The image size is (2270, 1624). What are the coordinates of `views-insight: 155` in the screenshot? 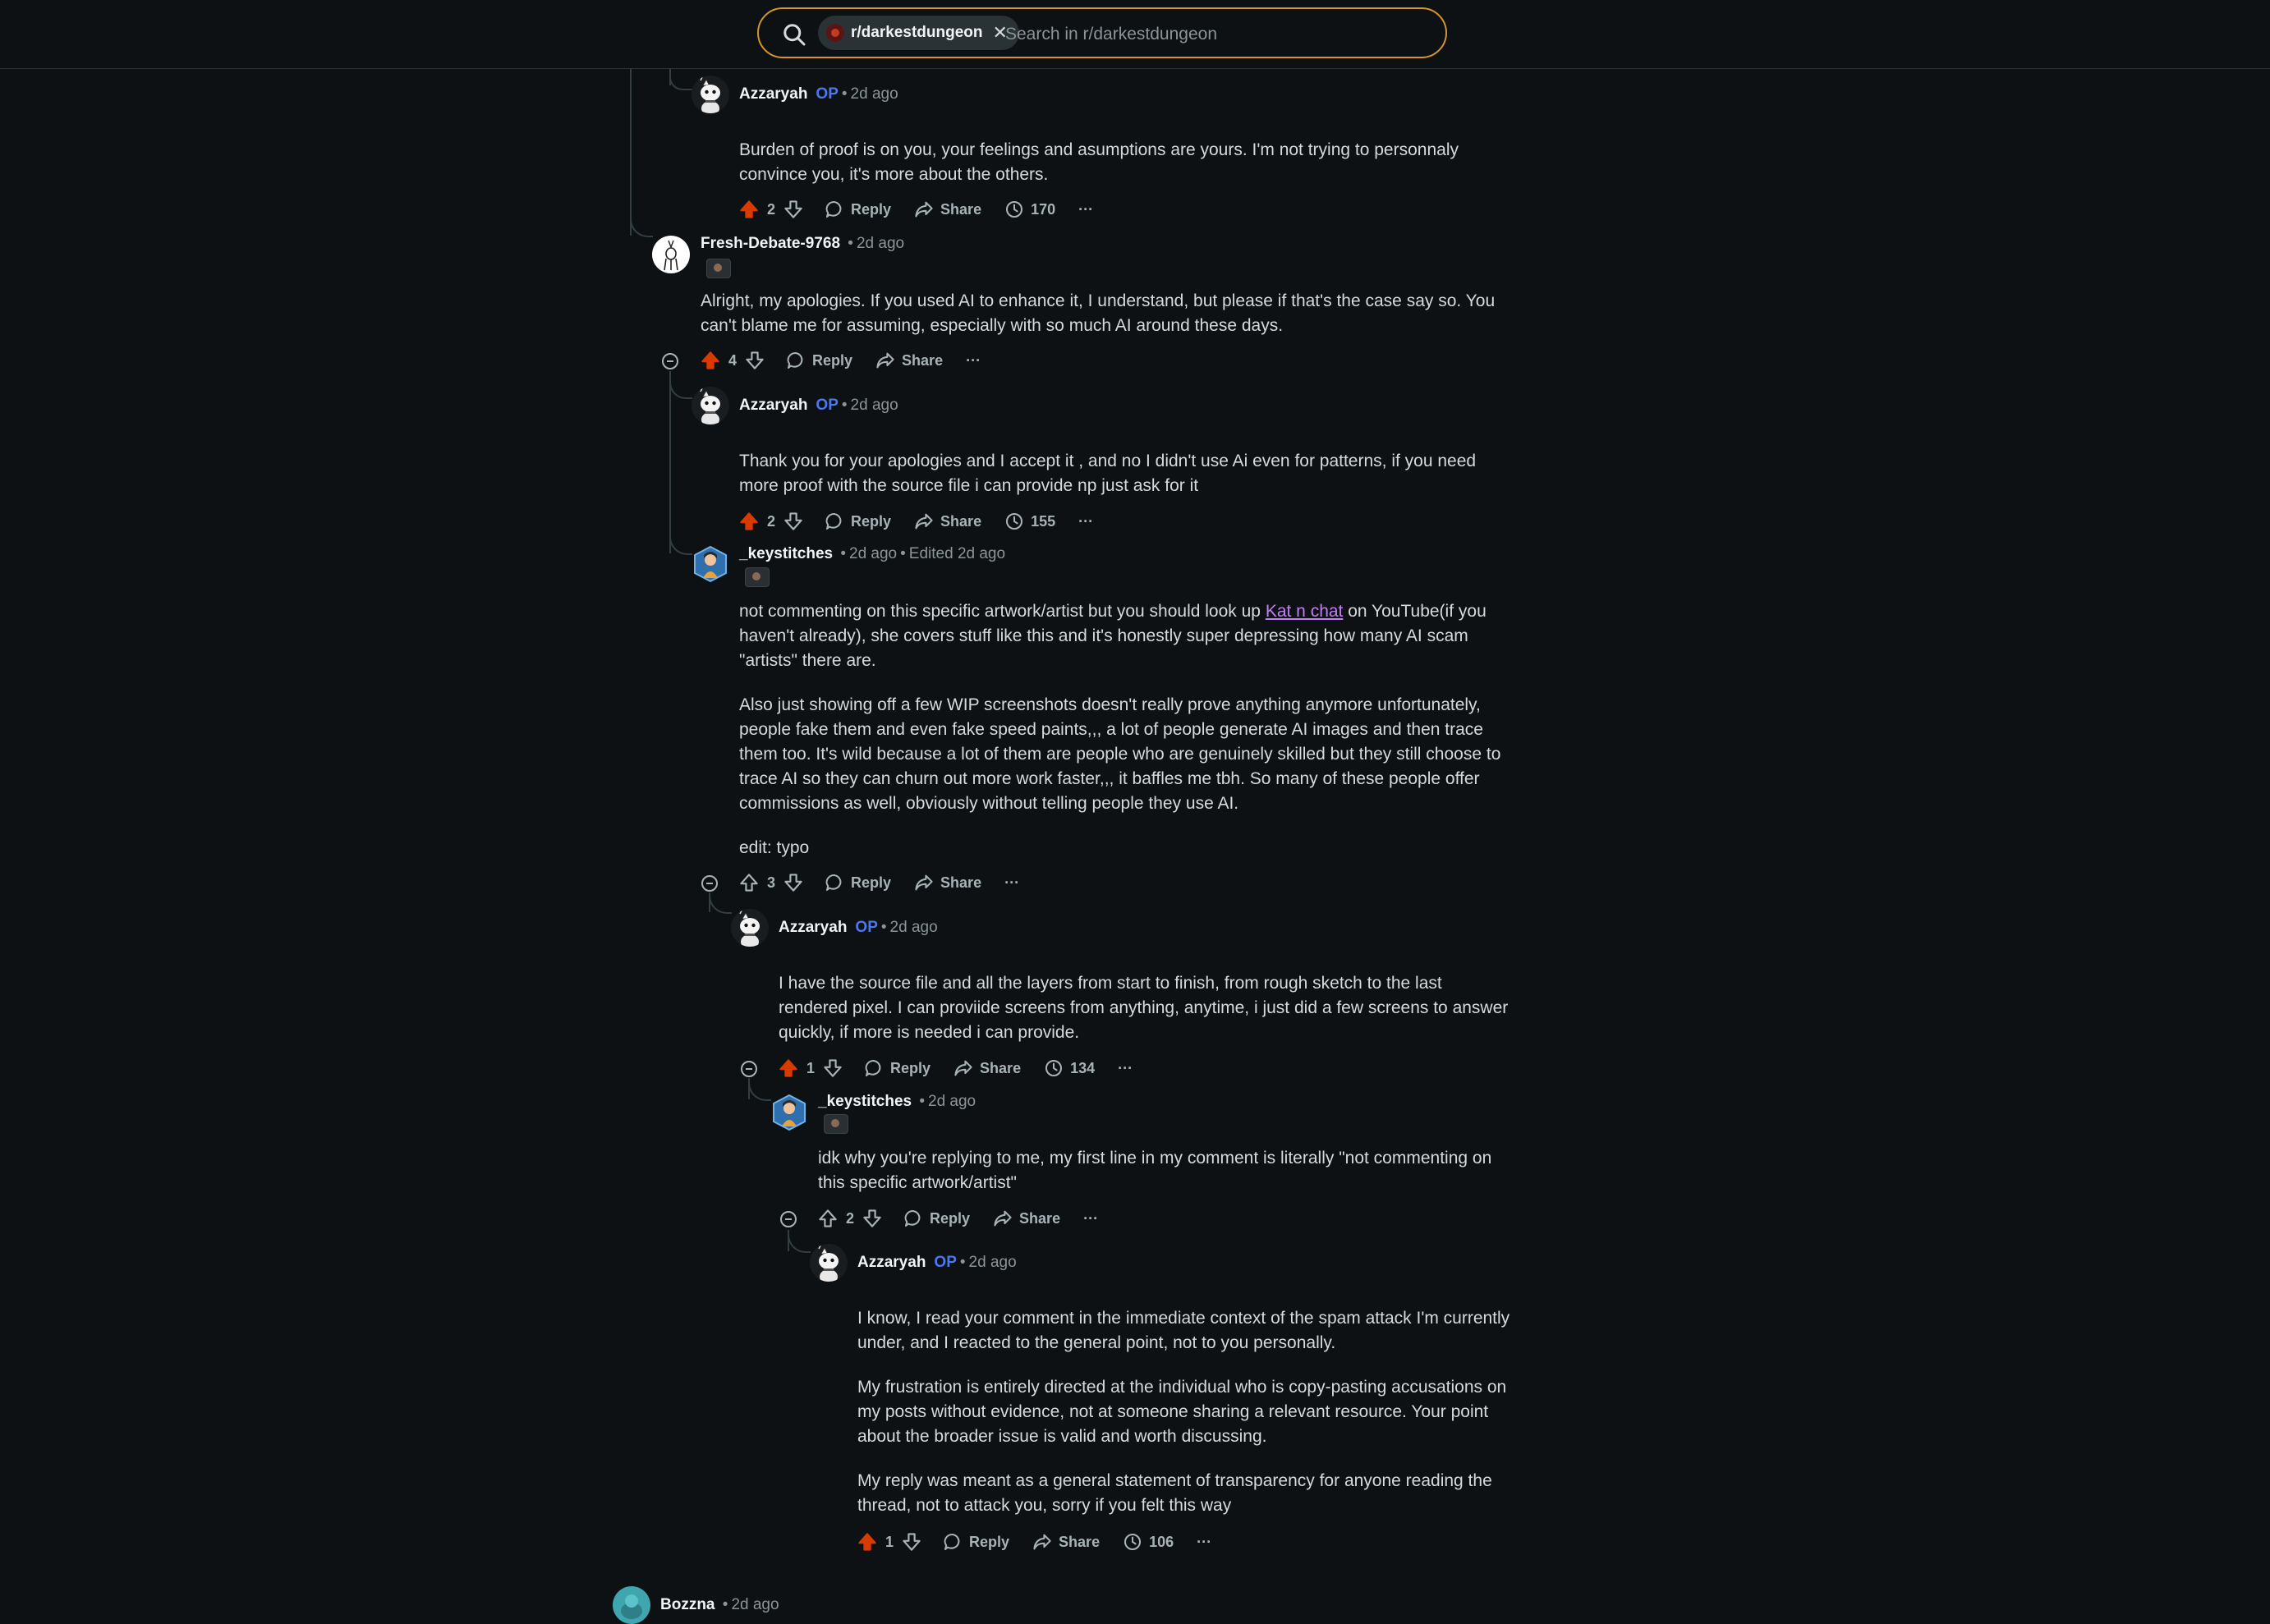 It's located at (1029, 521).